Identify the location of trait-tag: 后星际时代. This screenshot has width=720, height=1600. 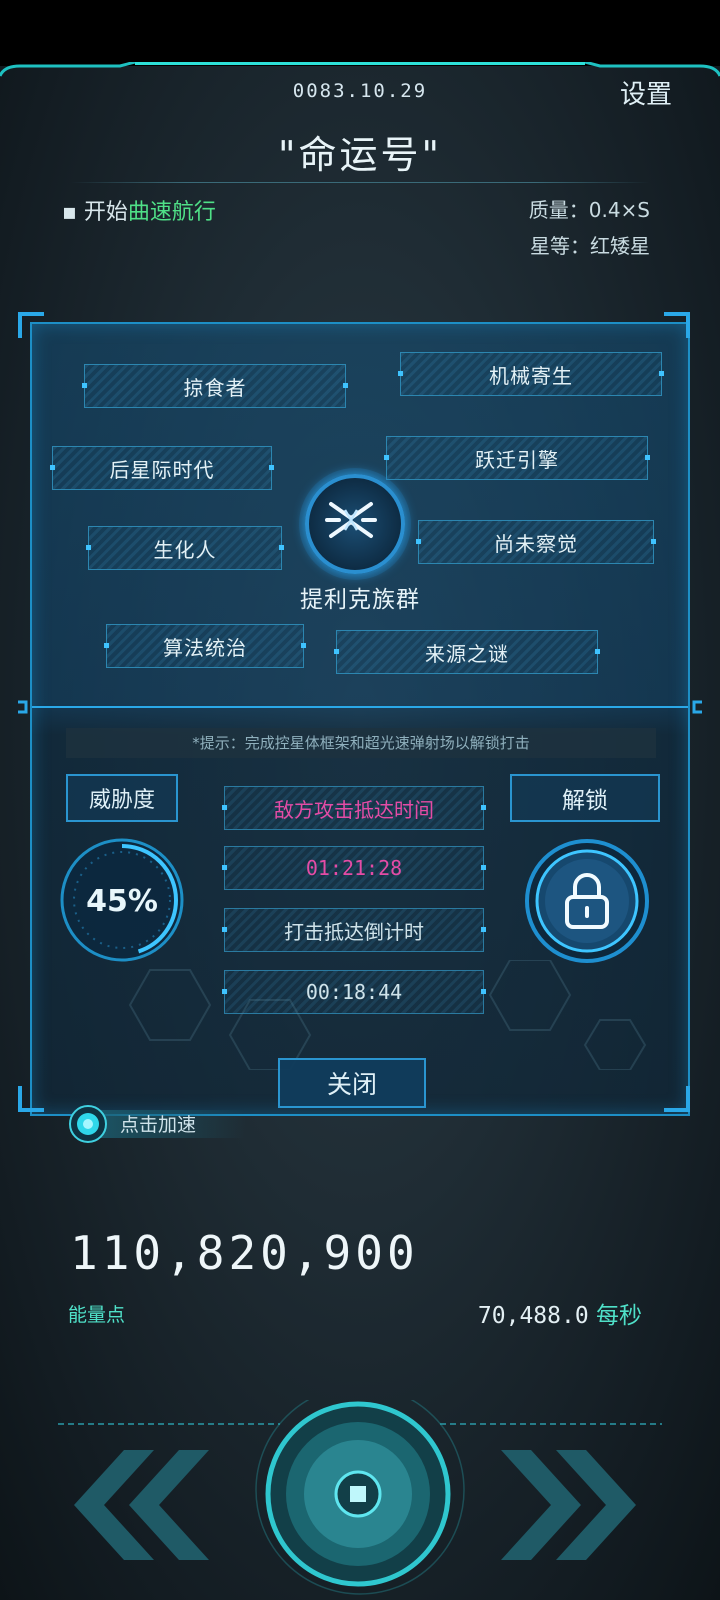
(162, 468).